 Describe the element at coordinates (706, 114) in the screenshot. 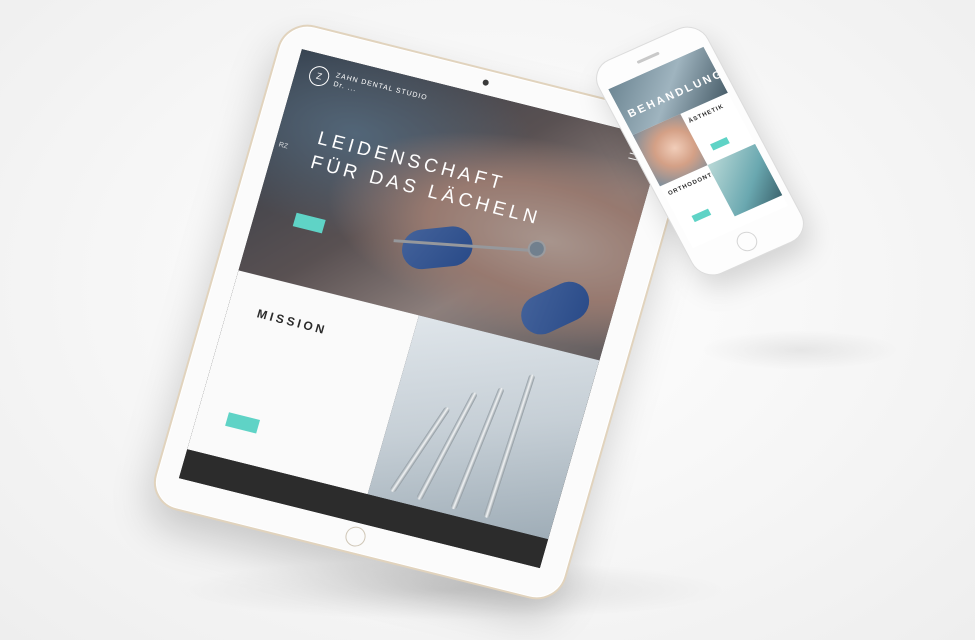

I see `treatment-label: ÄSTHETIK` at that location.